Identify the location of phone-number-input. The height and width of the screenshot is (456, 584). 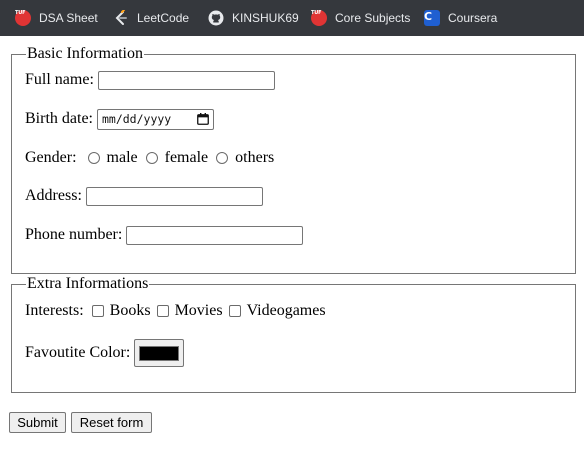
(215, 235).